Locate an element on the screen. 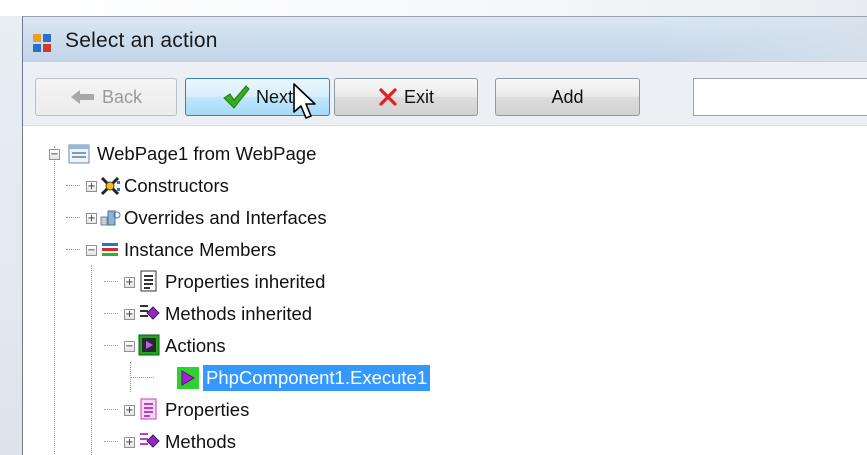 The image size is (867, 455). add-label: Add is located at coordinates (567, 96).